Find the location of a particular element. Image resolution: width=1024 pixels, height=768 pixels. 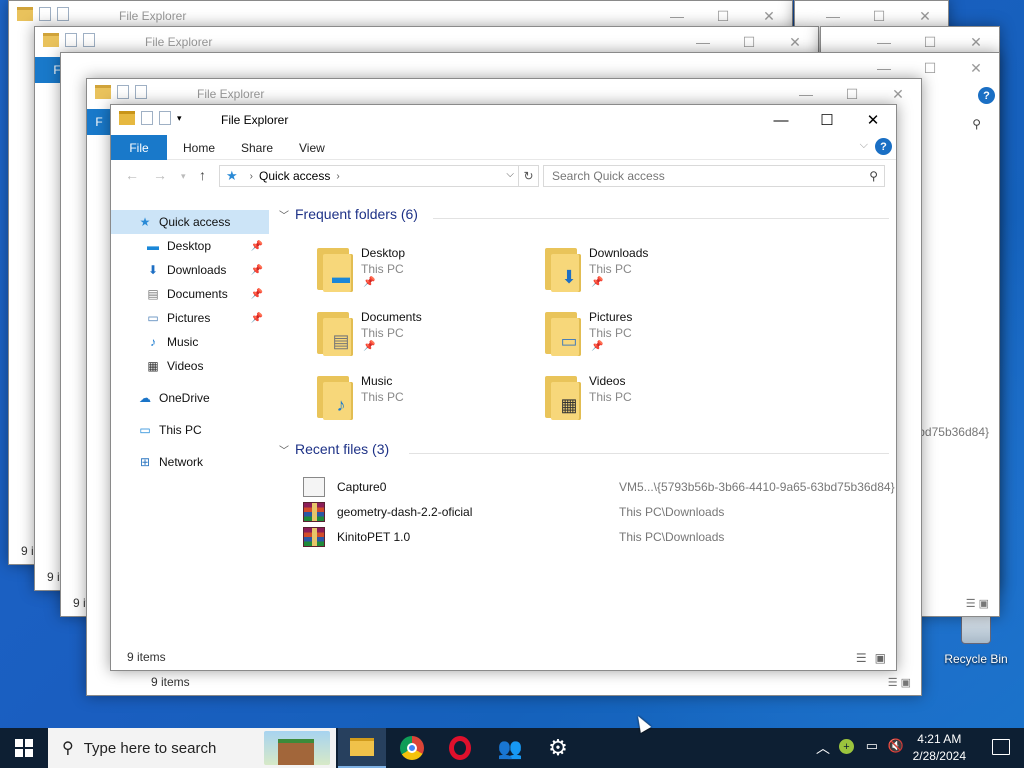

star-icon: ★ is located at coordinates (145, 222).